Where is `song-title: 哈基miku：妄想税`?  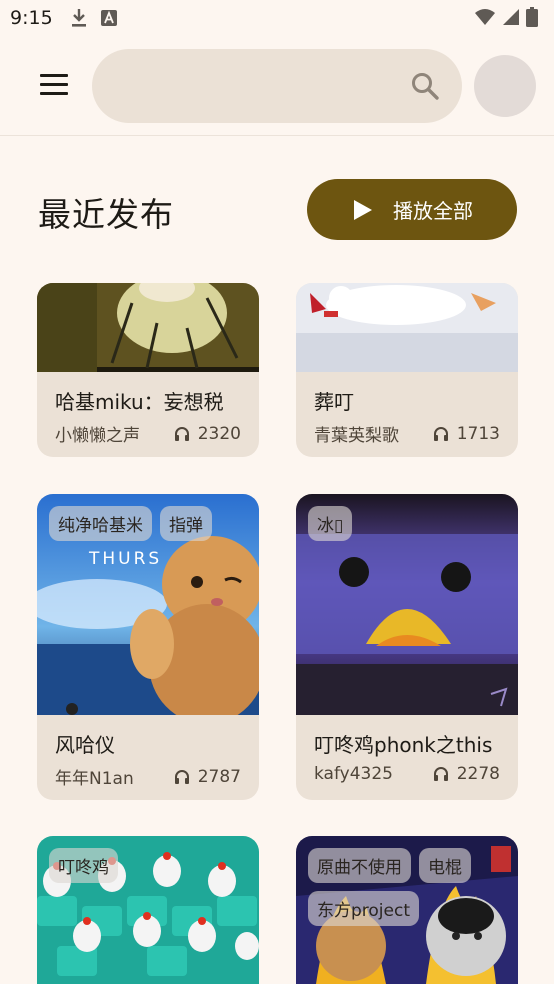
song-title: 哈基miku：妄想税 is located at coordinates (139, 402).